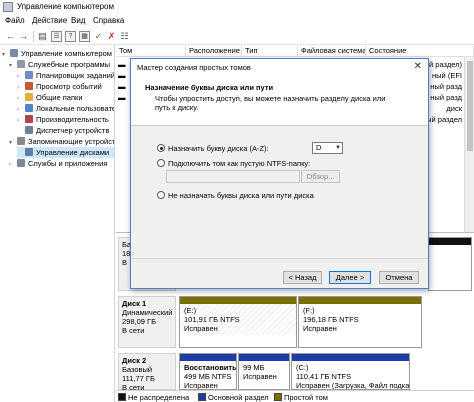 This screenshot has width=474, height=402. I want to click on tree-item-system-tools: ▾ Служебные программы, so click(59, 64).